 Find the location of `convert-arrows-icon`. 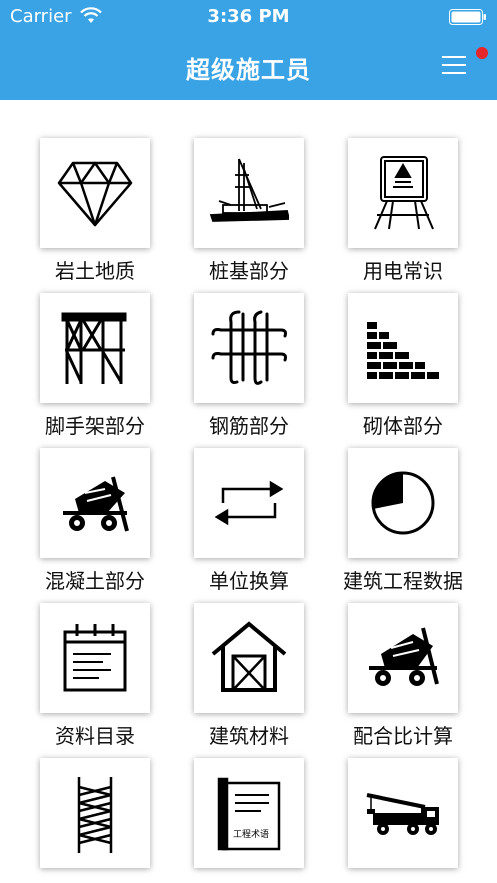

convert-arrows-icon is located at coordinates (249, 503).